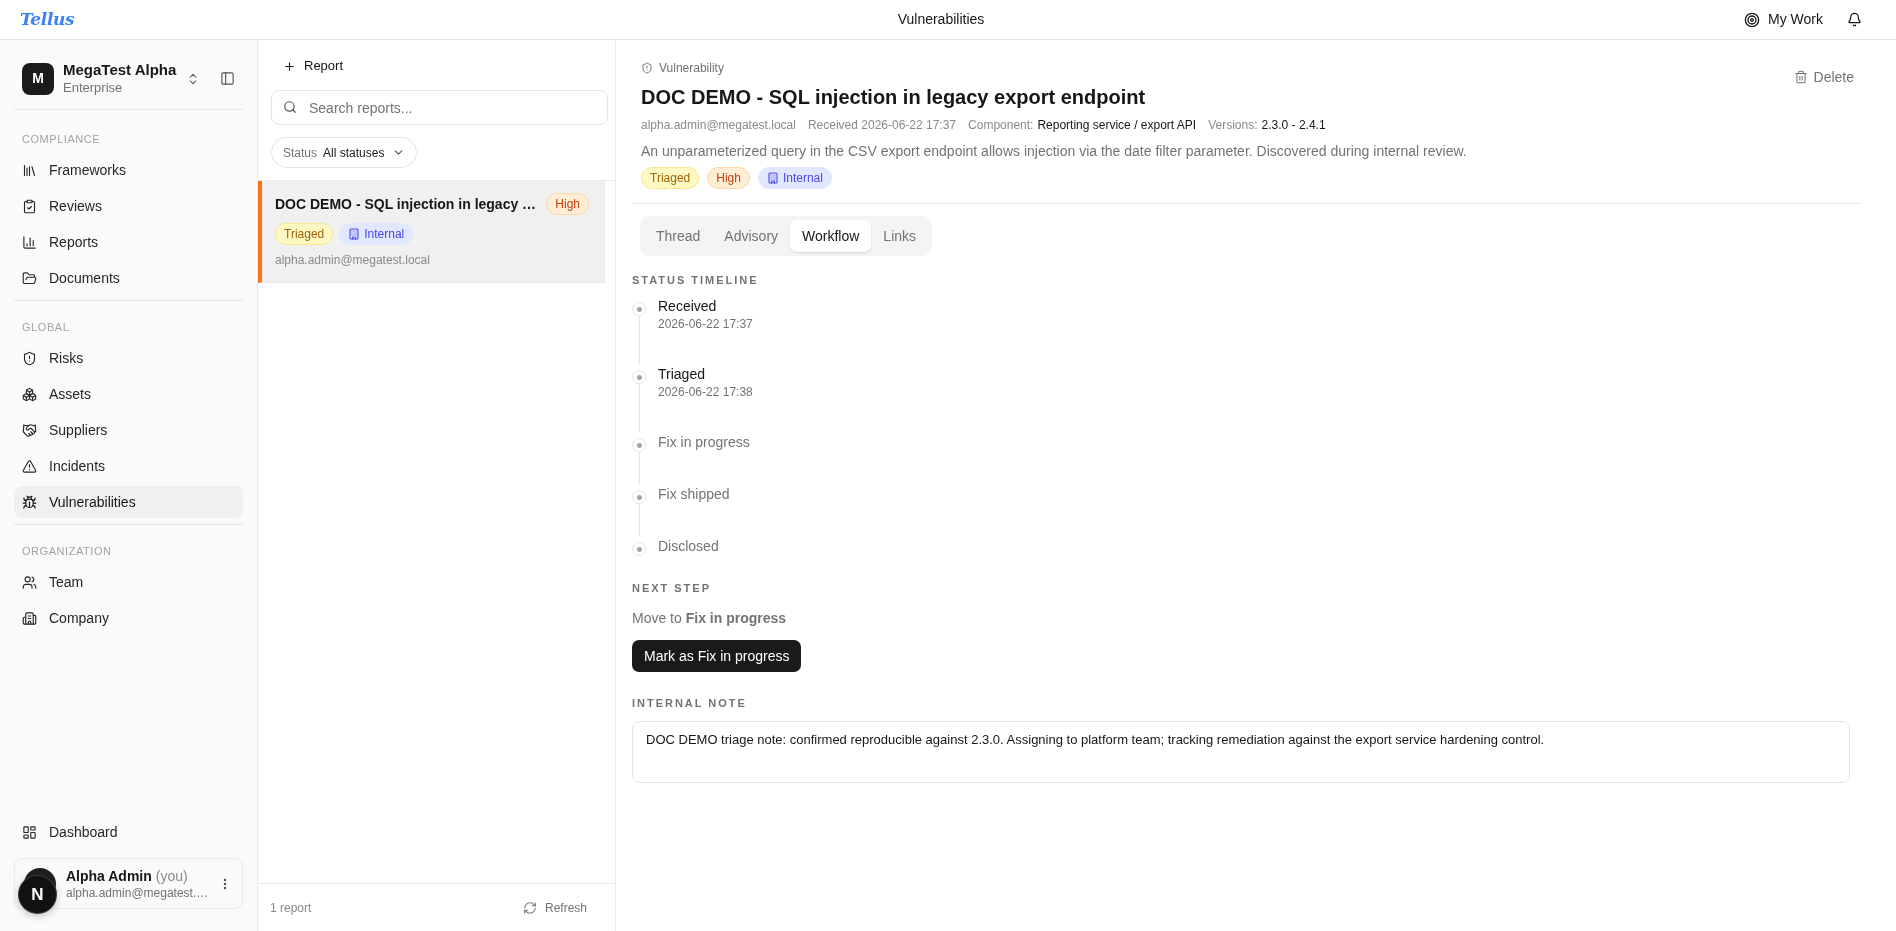 Image resolution: width=1896 pixels, height=931 pixels. What do you see at coordinates (882, 125) in the screenshot?
I see `meta-text: Received 2026-06-22 17:37` at bounding box center [882, 125].